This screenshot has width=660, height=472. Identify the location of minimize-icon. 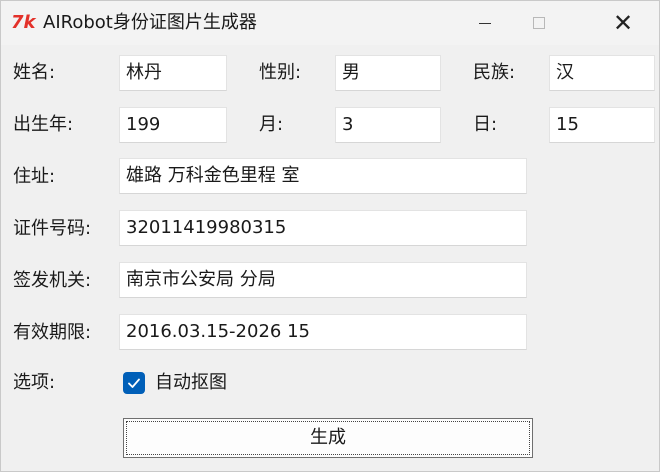
(485, 23).